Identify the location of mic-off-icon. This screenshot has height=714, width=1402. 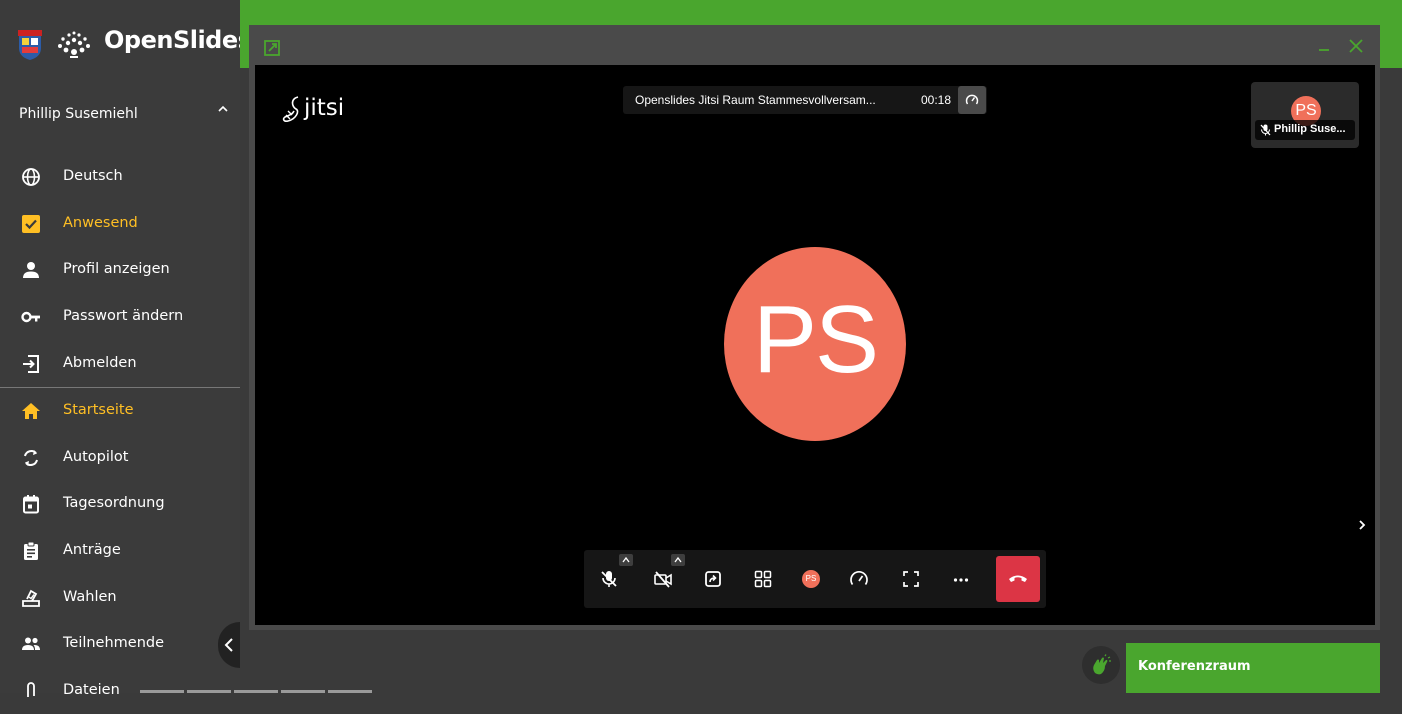
(609, 579).